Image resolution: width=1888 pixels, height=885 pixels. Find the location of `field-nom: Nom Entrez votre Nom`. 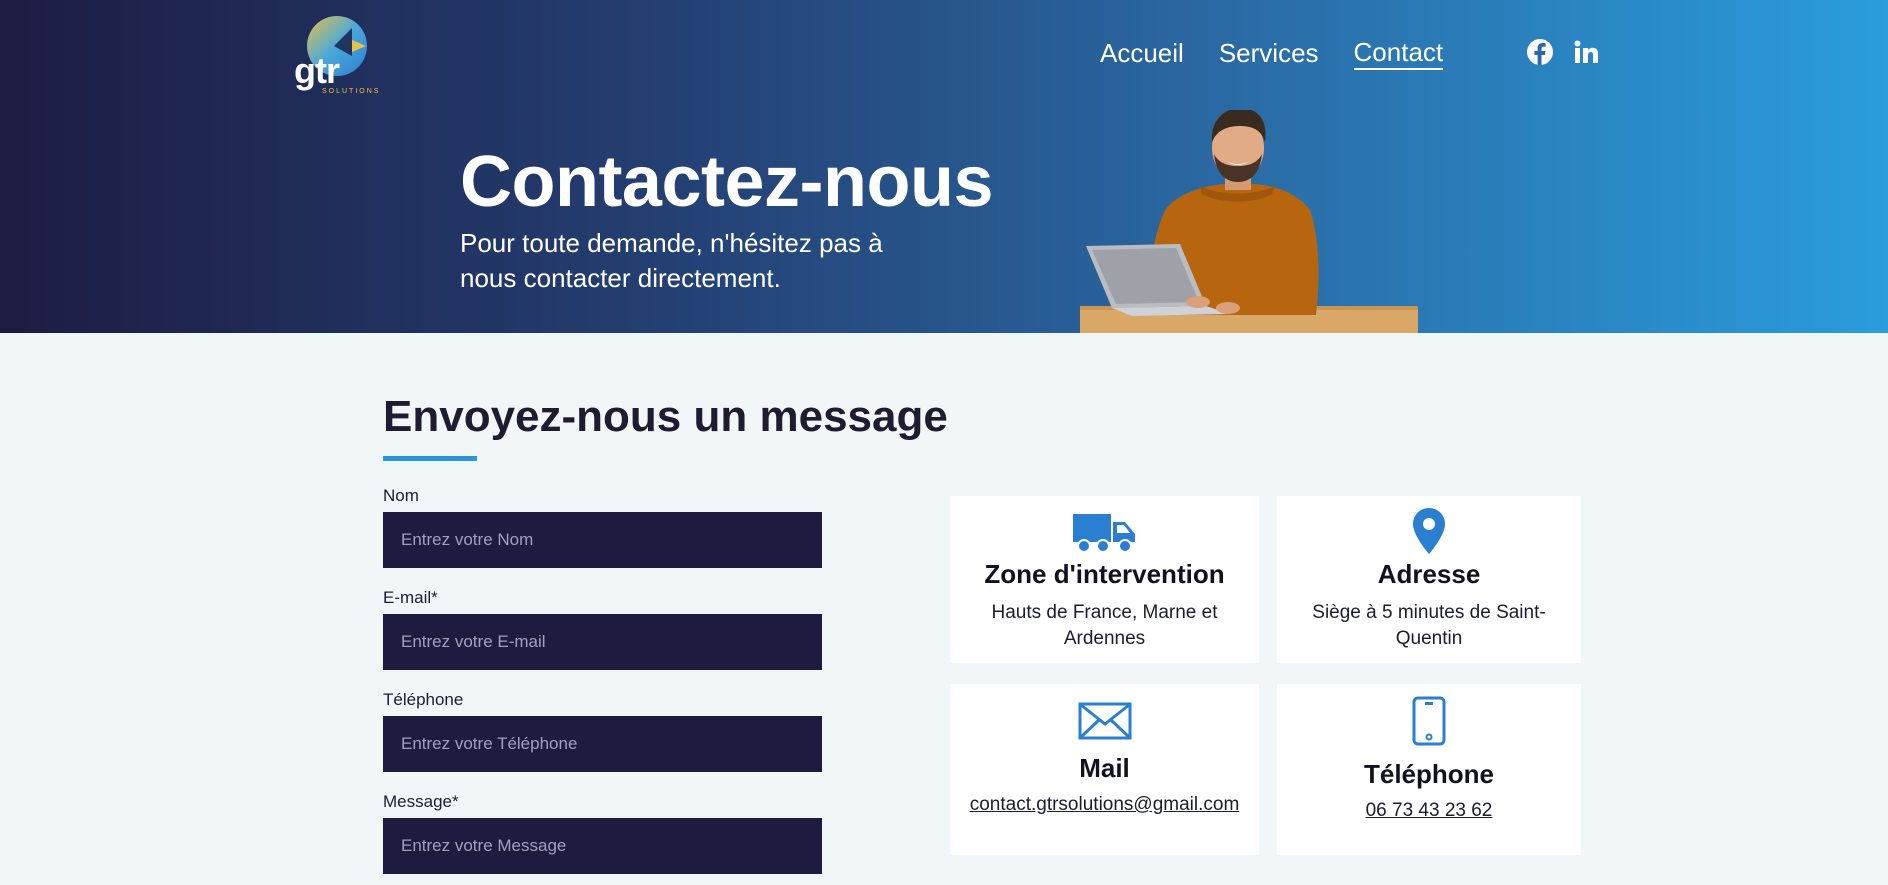

field-nom: Nom Entrez votre Nom is located at coordinates (603, 527).